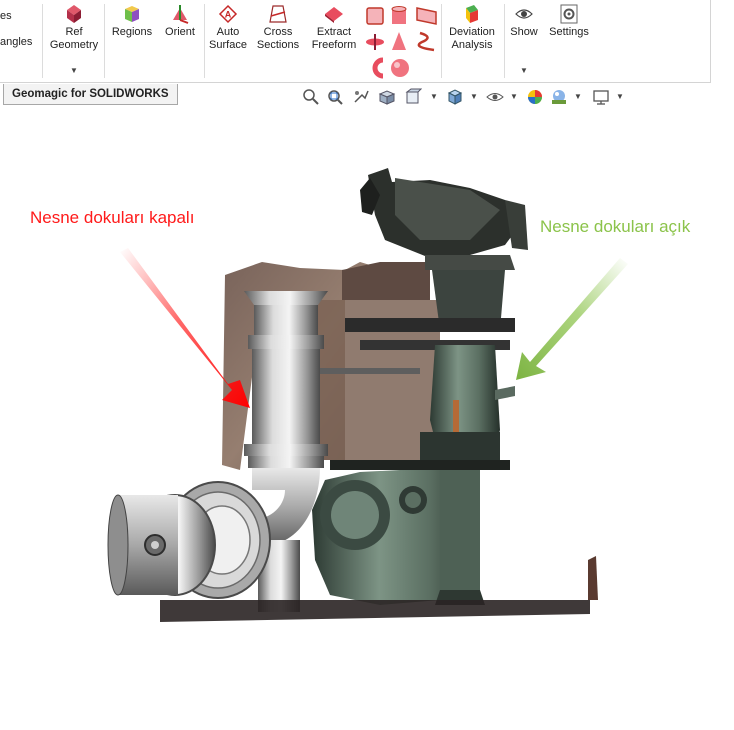 The height and width of the screenshot is (730, 734). Describe the element at coordinates (593, 578) in the screenshot. I see `stray-point-cluster` at that location.